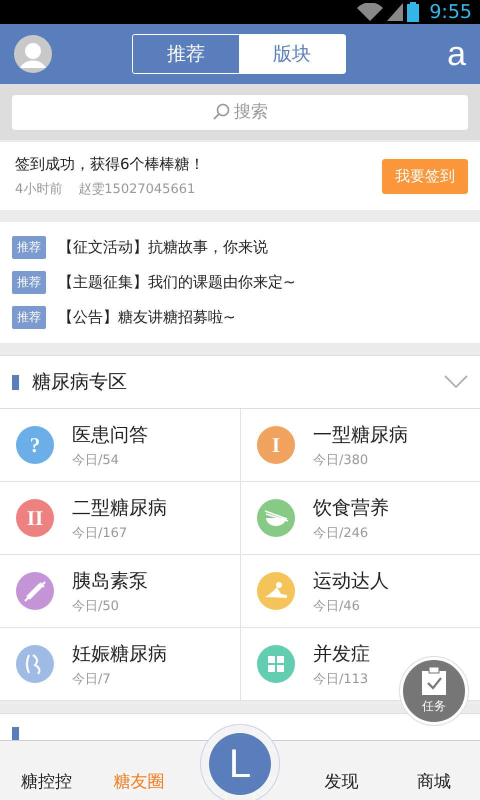  Describe the element at coordinates (119, 508) in the screenshot. I see `forum-name: 二型糖尿病` at that location.